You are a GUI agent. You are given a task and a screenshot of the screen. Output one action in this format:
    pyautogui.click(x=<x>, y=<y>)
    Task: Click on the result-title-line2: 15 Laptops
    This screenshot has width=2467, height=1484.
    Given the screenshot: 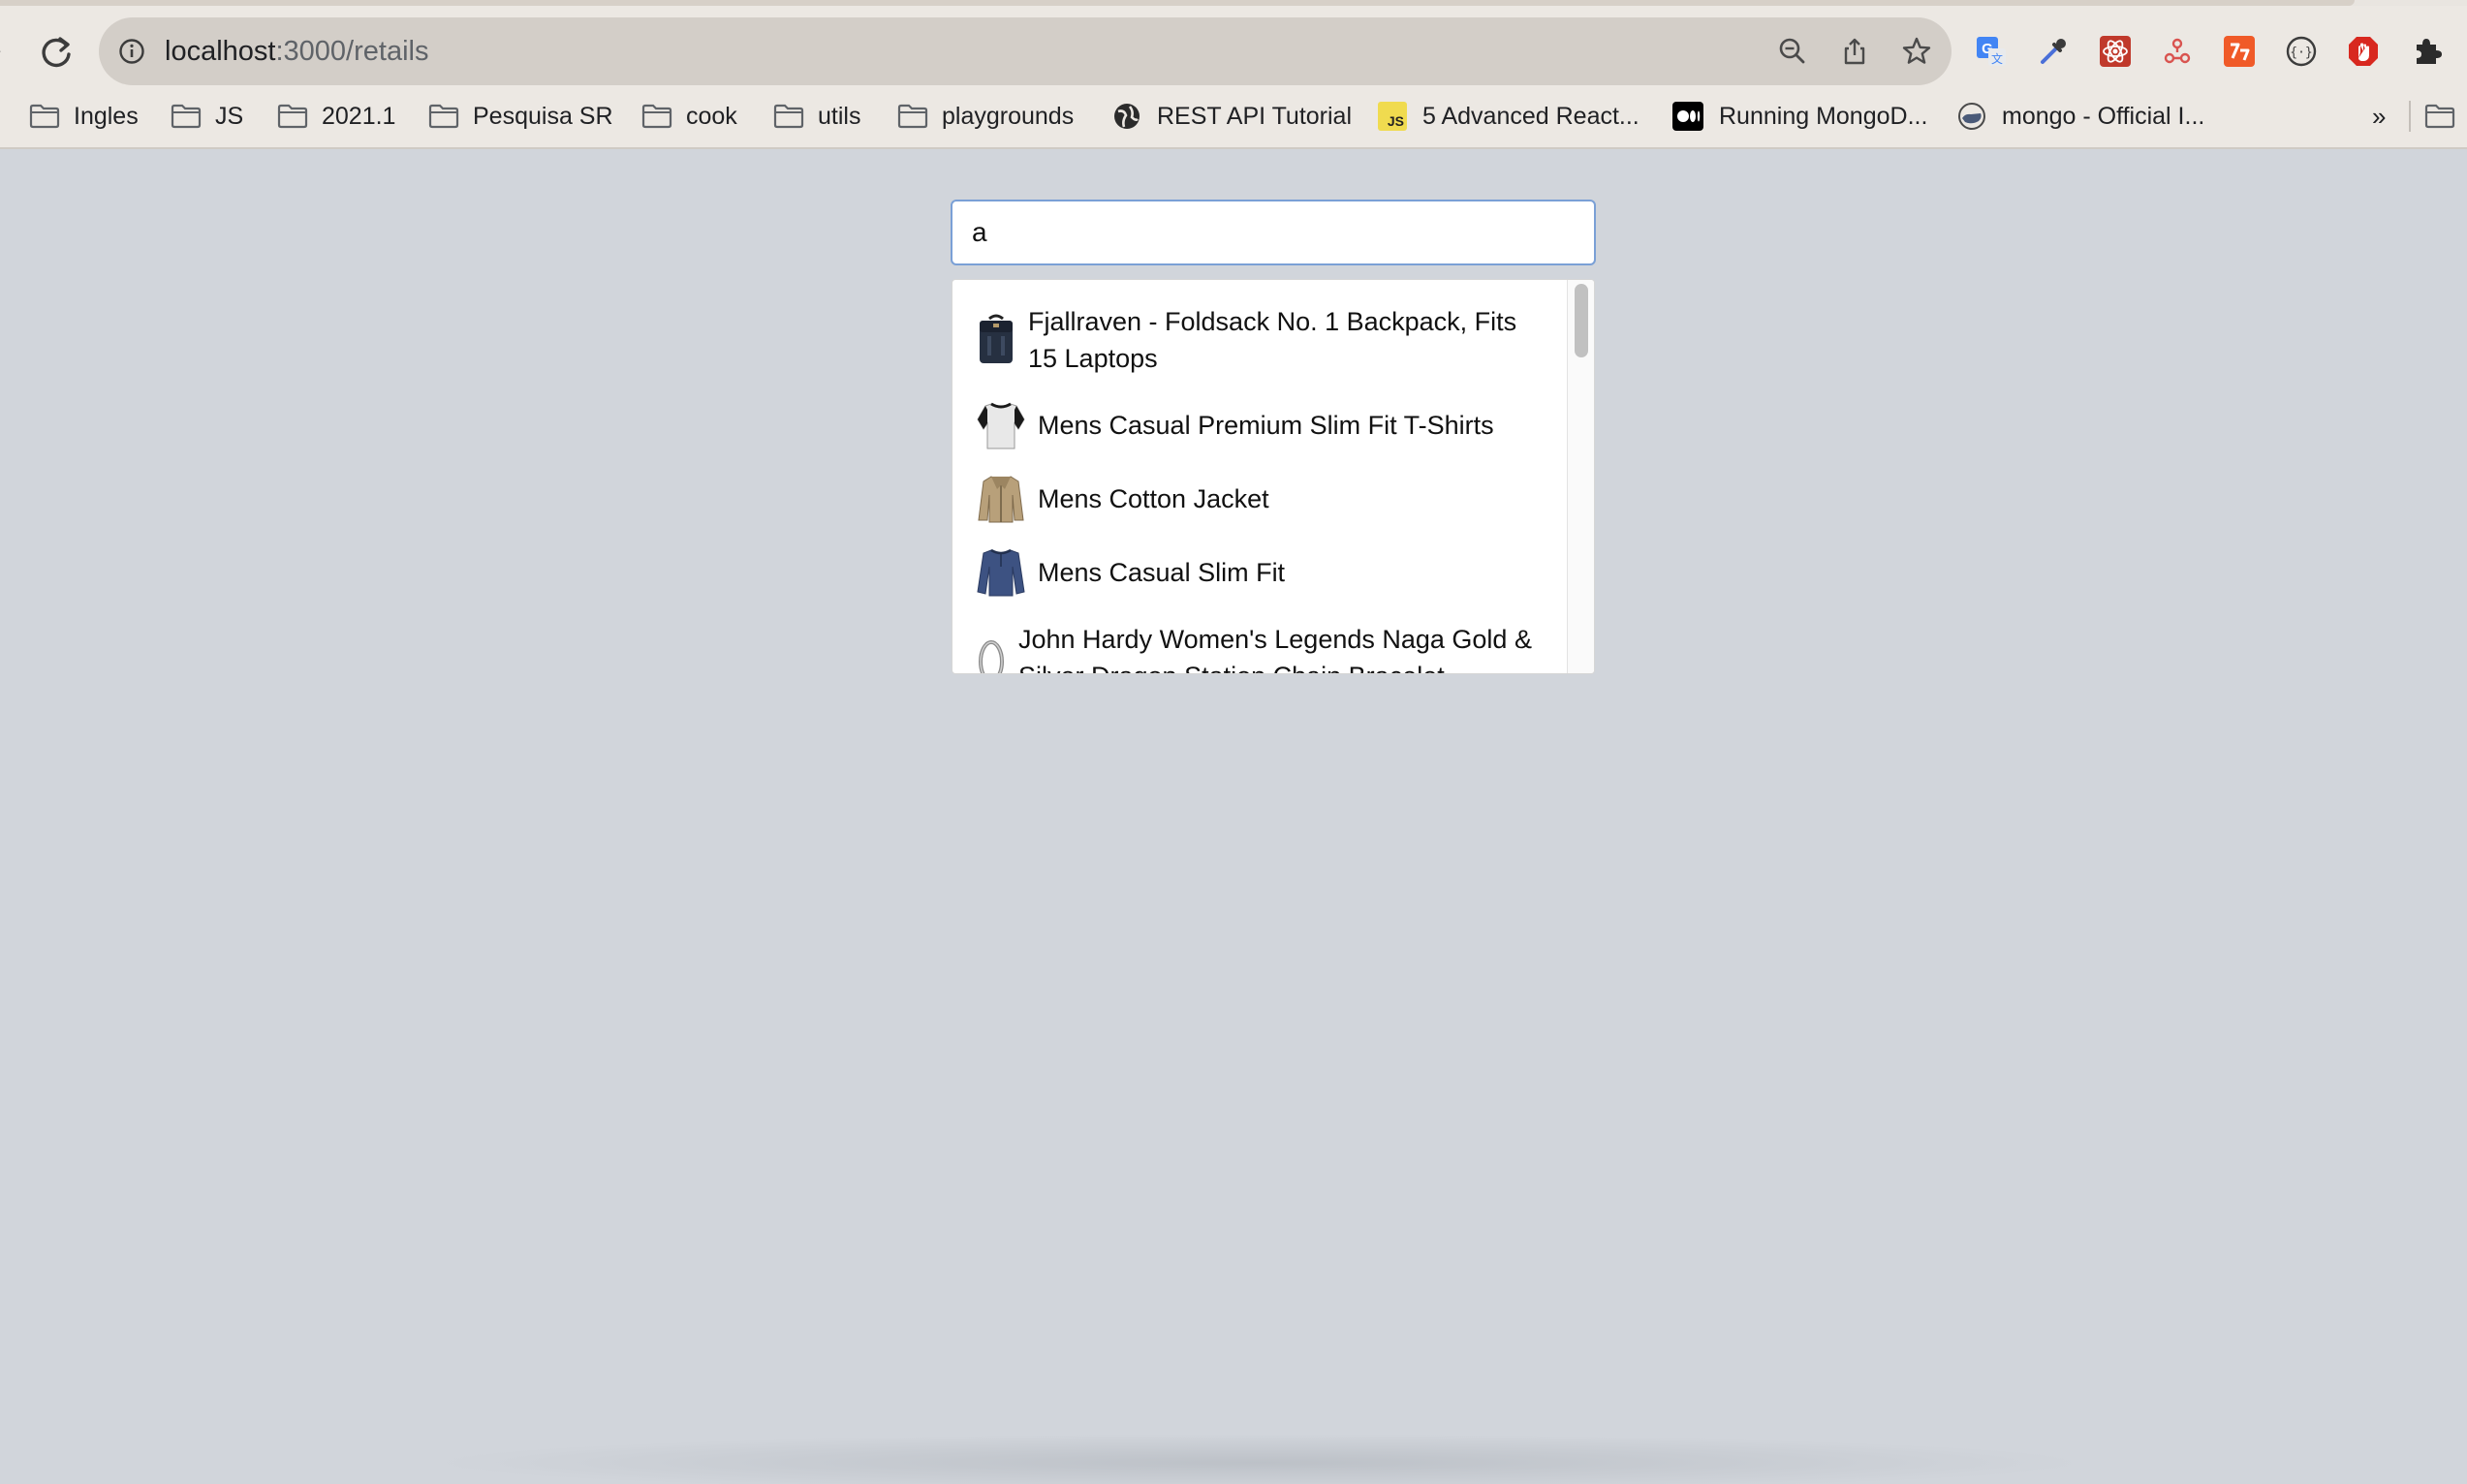 What is the action you would take?
    pyautogui.click(x=1093, y=358)
    